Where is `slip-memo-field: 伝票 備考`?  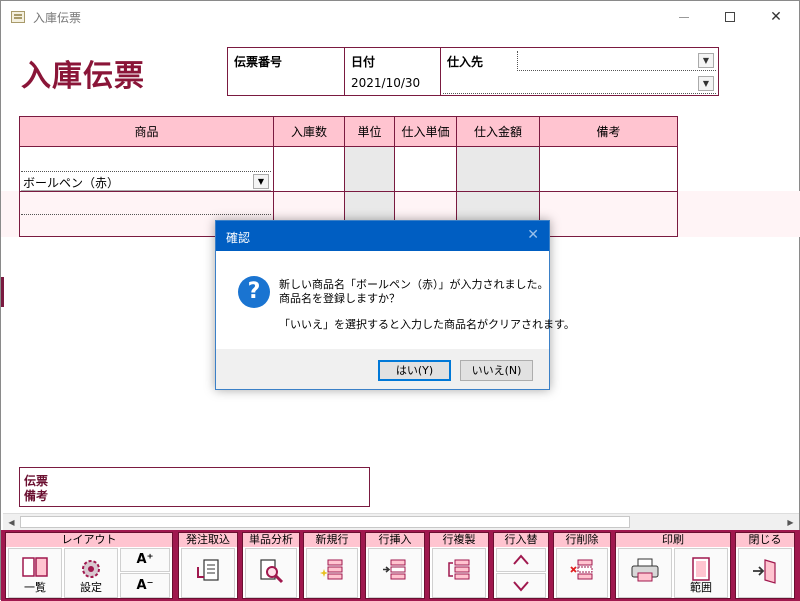 slip-memo-field: 伝票 備考 is located at coordinates (194, 487).